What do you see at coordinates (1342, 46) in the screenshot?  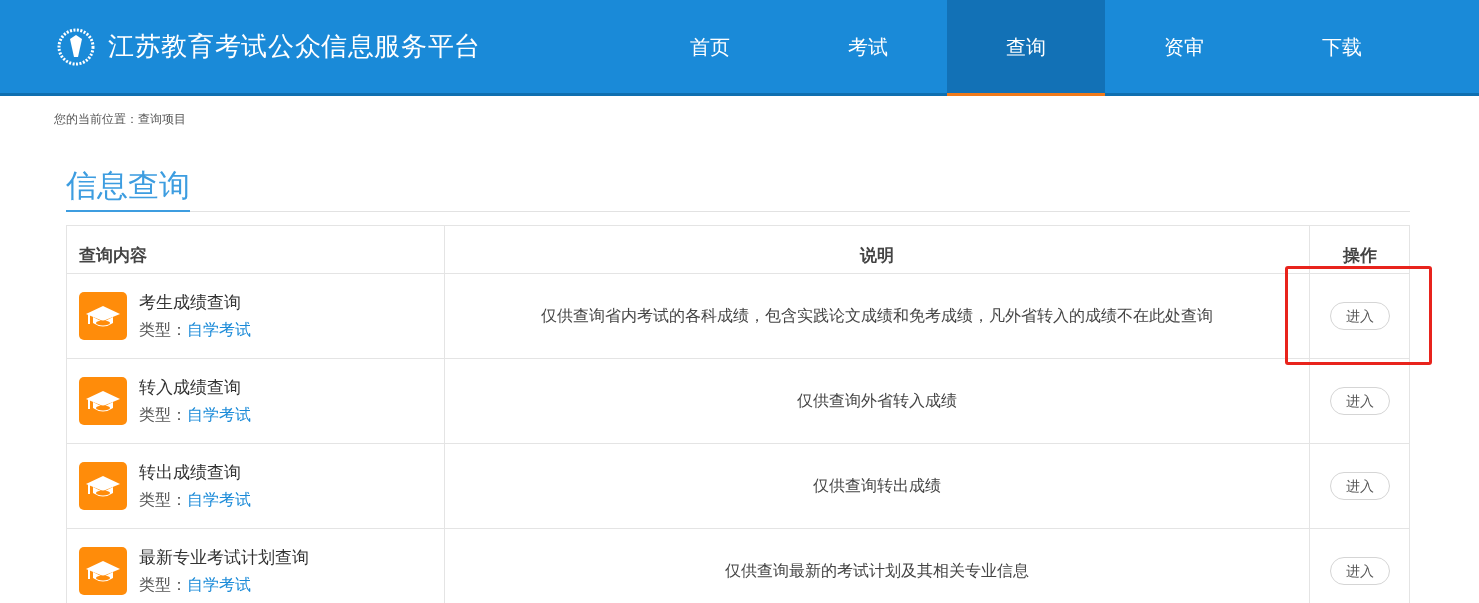 I see `nav-tab: 下载` at bounding box center [1342, 46].